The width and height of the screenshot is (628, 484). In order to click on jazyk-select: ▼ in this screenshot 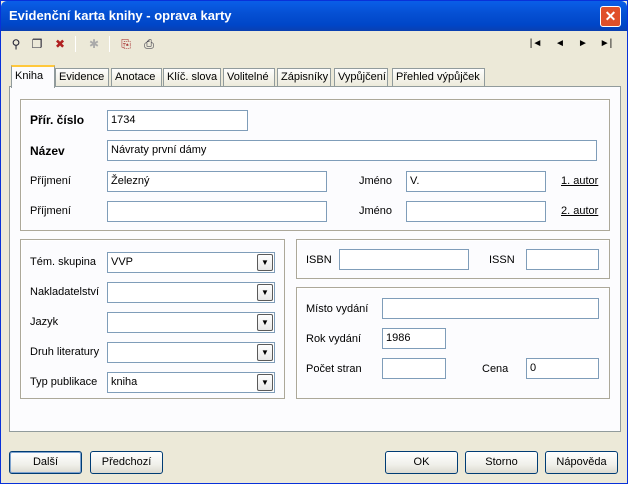, I will do `click(191, 322)`.